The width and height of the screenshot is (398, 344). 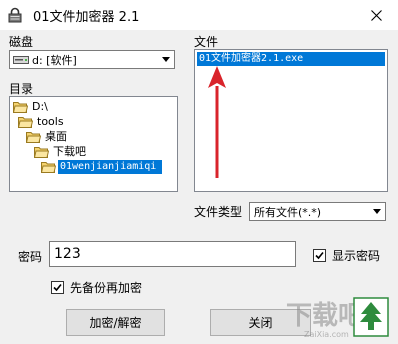 I want to click on encrypt-decrypt-button: 加密/解密, so click(x=115, y=322).